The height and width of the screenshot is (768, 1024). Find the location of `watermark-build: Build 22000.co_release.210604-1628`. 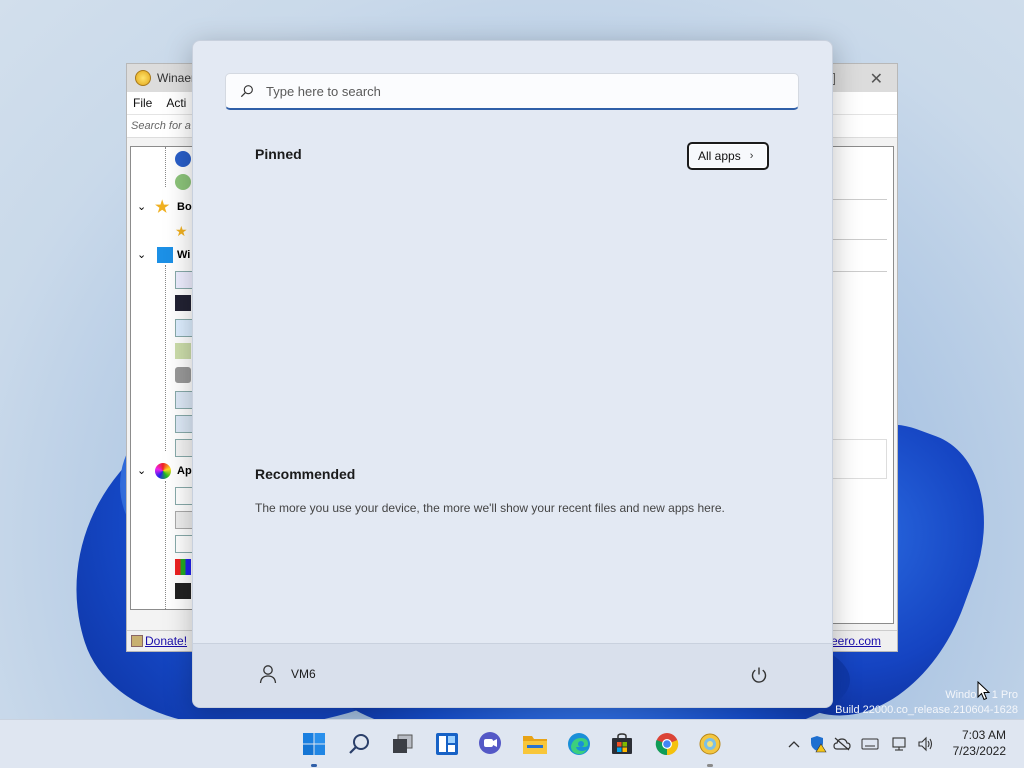

watermark-build: Build 22000.co_release.210604-1628 is located at coordinates (926, 710).